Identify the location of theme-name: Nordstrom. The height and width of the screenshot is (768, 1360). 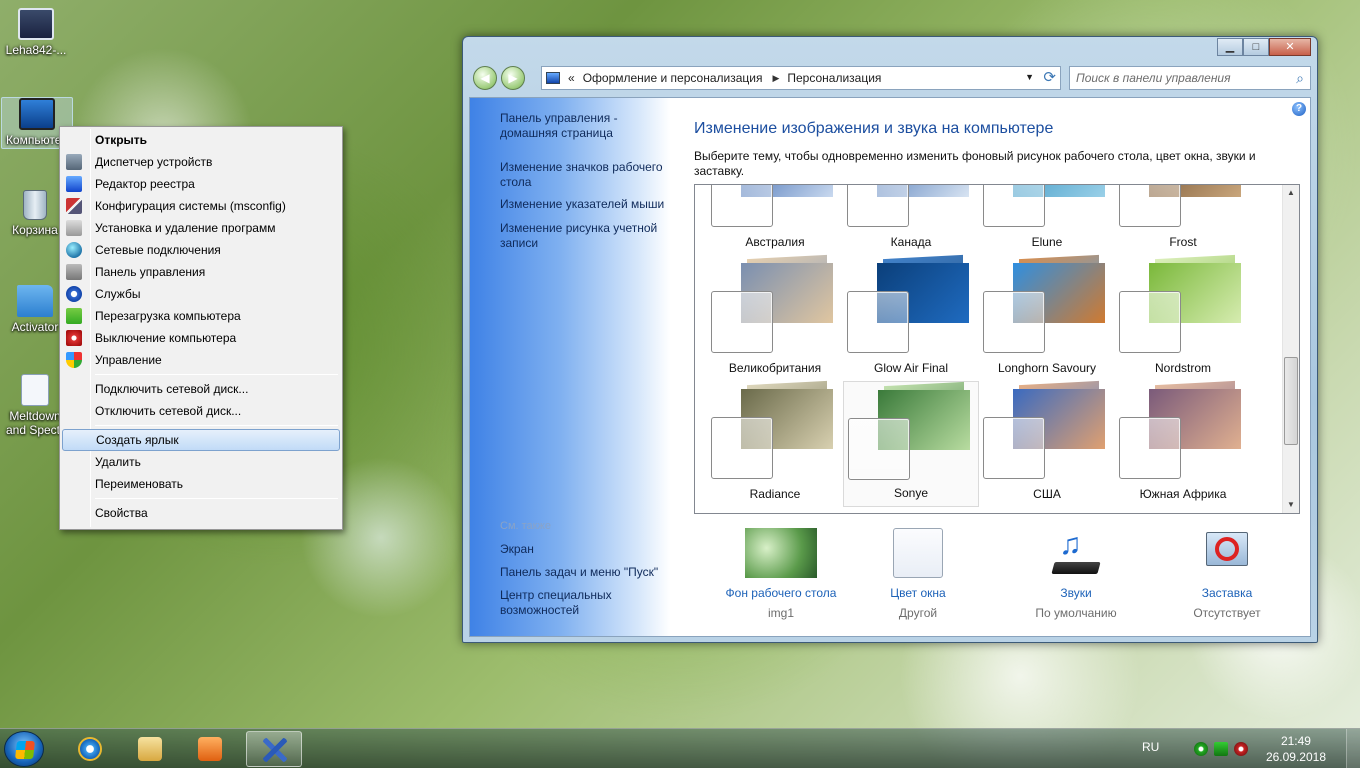
(1182, 368).